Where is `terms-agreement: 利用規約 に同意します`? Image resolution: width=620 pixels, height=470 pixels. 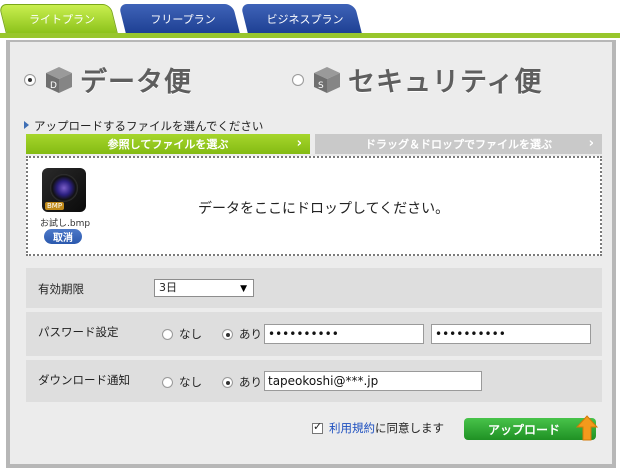
terms-agreement: 利用規約 に同意します is located at coordinates (378, 428).